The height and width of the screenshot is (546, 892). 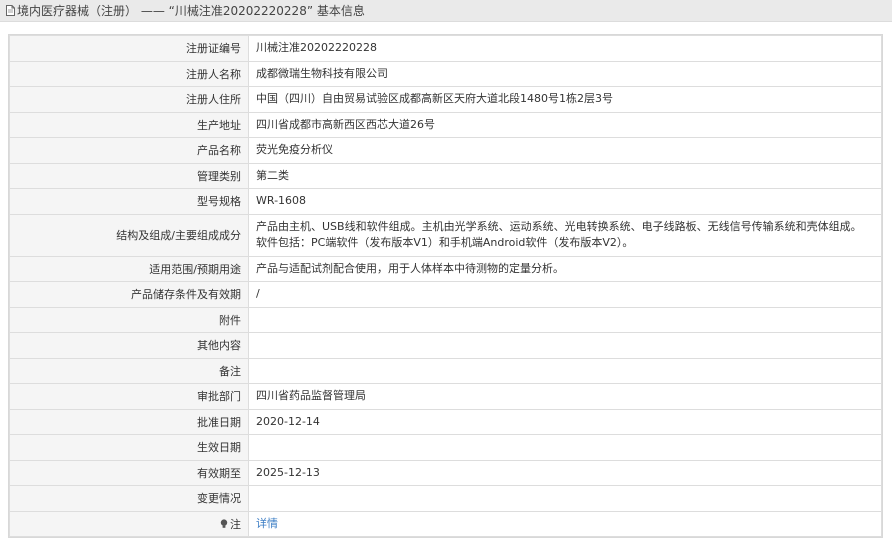 What do you see at coordinates (129, 294) in the screenshot?
I see `row-label: 产品储存条件及有效期` at bounding box center [129, 294].